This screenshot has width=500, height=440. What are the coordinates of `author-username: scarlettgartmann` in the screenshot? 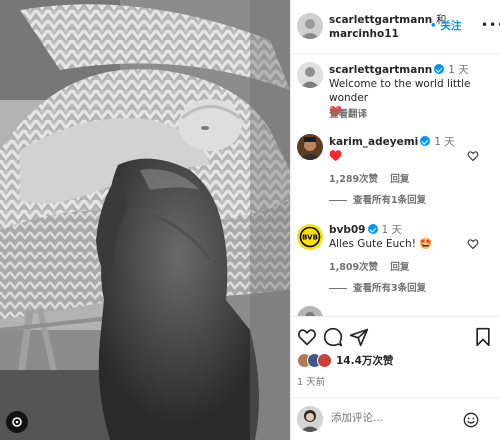 It's located at (380, 20).